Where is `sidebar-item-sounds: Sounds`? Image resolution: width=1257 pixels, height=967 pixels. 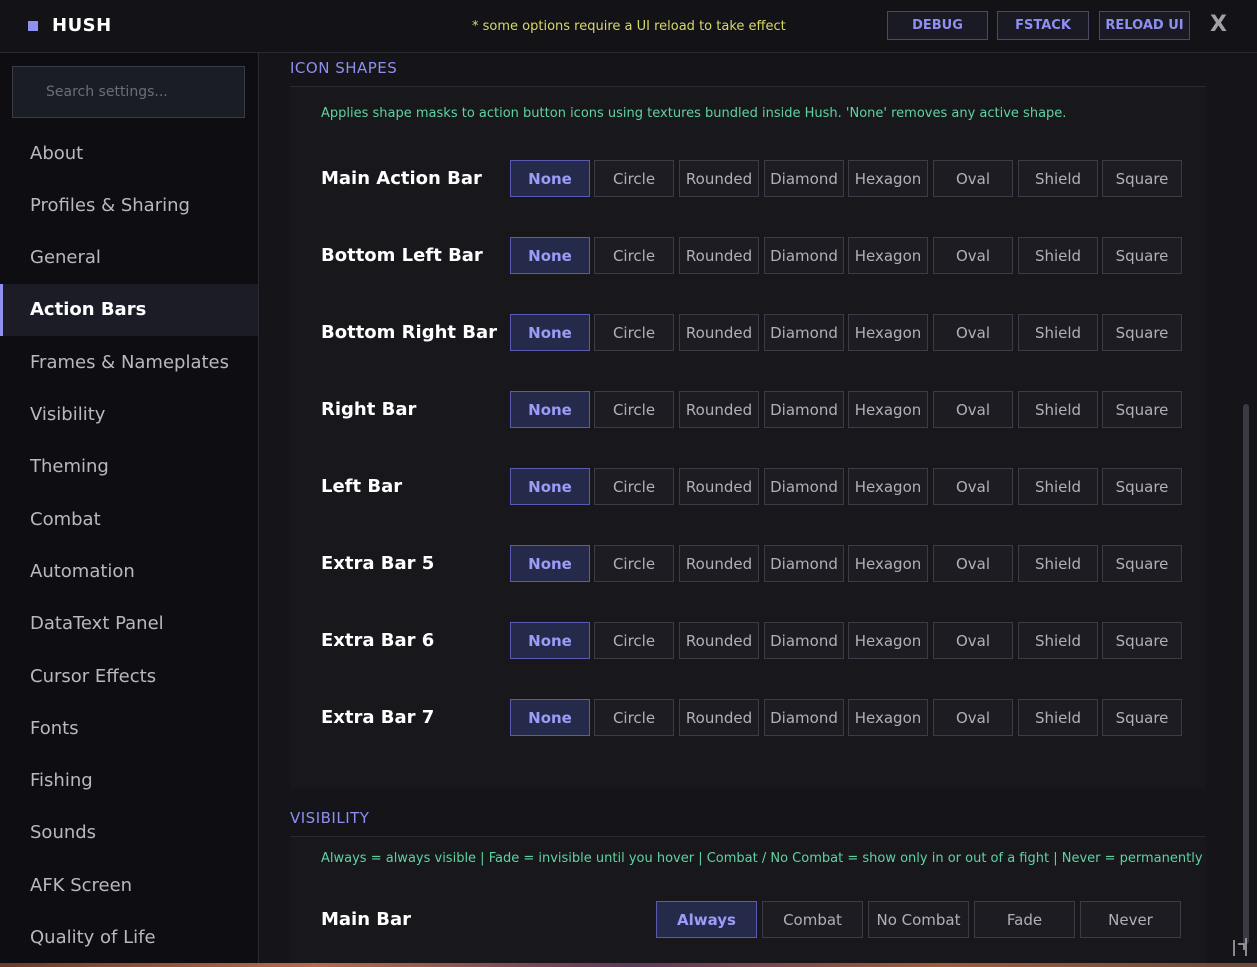
sidebar-item-sounds: Sounds is located at coordinates (129, 833).